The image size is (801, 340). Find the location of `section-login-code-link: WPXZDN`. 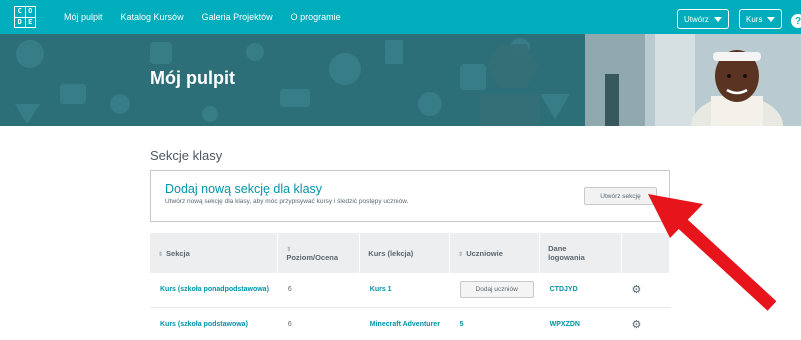

section-login-code-link: WPXZDN is located at coordinates (580, 323).